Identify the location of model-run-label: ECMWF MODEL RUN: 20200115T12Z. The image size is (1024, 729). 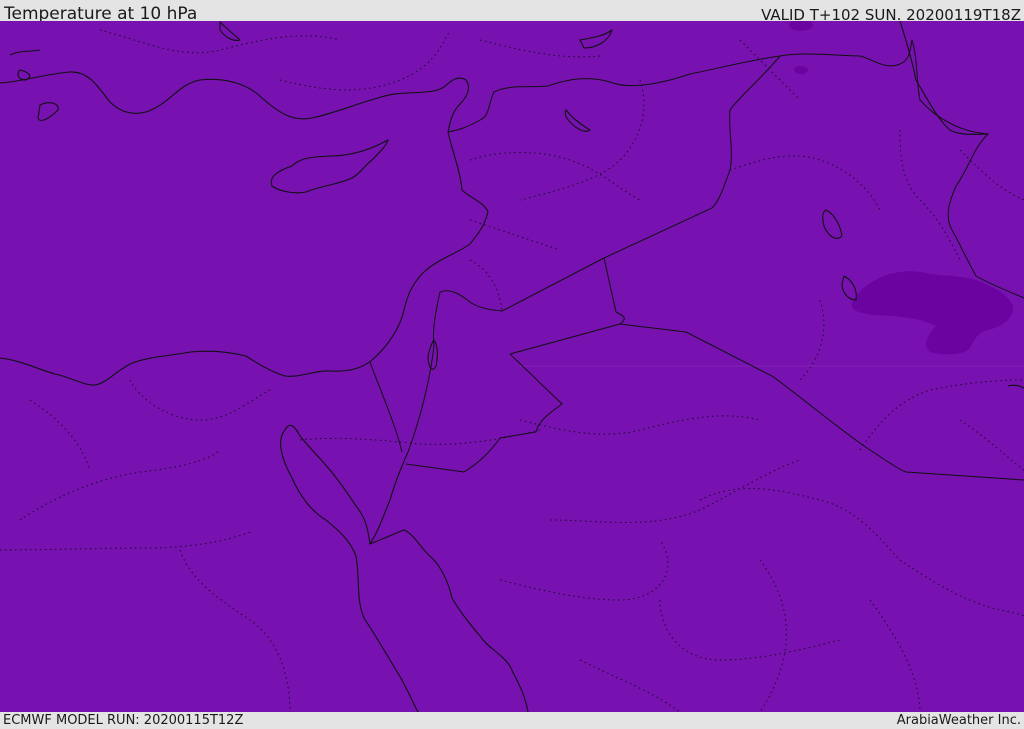
(123, 720).